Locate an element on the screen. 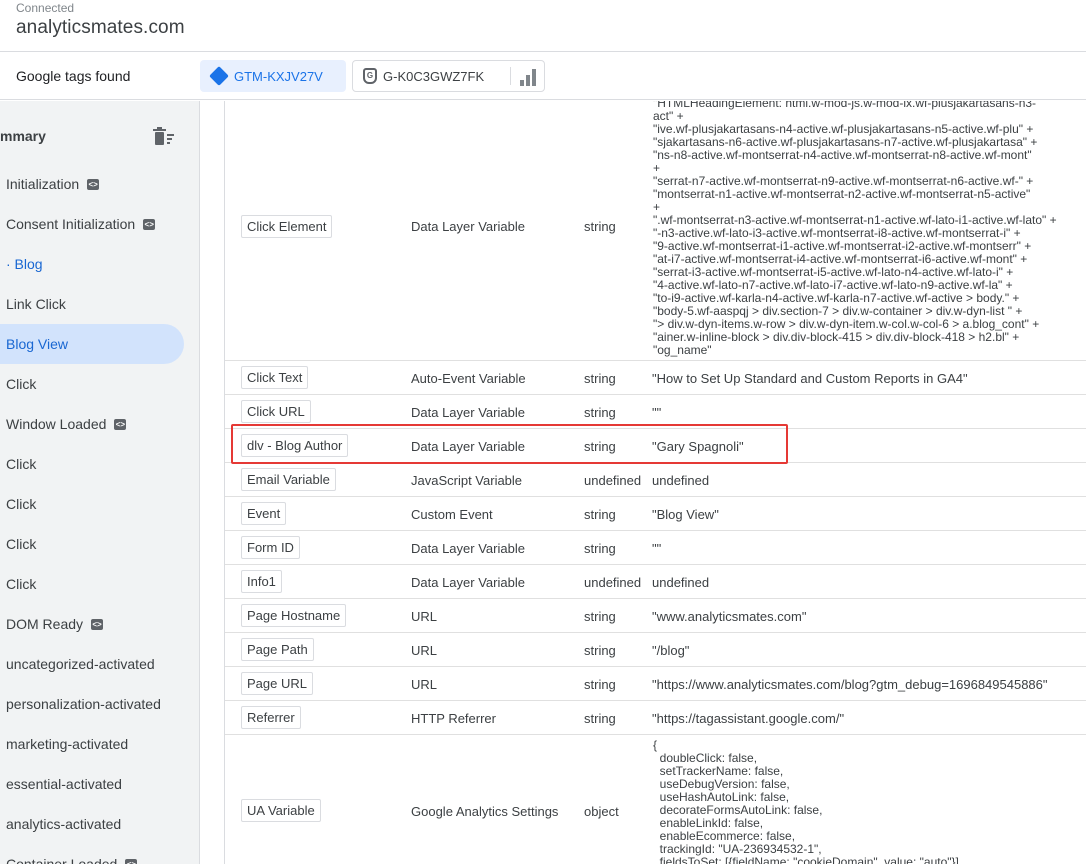 Image resolution: width=1086 pixels, height=864 pixels. google-tag-icon: G is located at coordinates (370, 76).